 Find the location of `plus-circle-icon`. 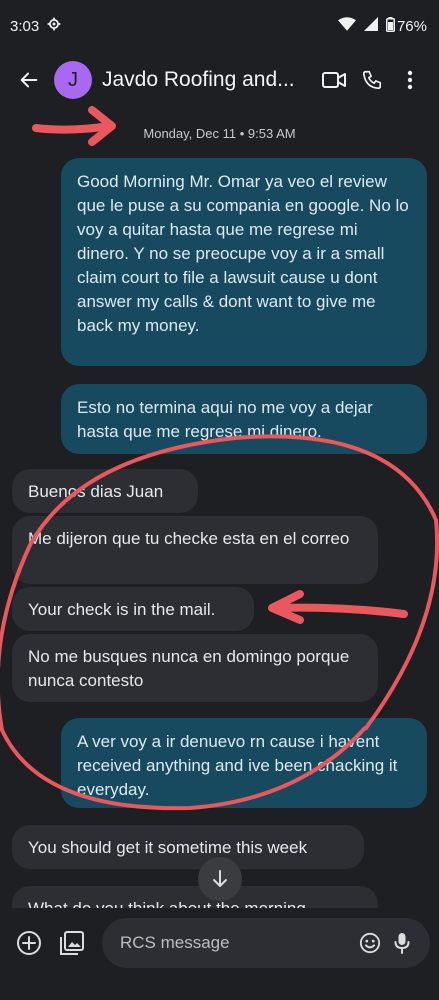

plus-circle-icon is located at coordinates (29, 943).